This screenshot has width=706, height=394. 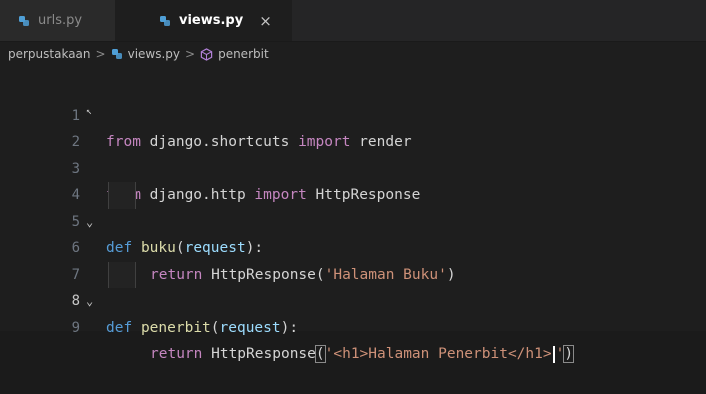 What do you see at coordinates (176, 354) in the screenshot?
I see `keyword: return` at bounding box center [176, 354].